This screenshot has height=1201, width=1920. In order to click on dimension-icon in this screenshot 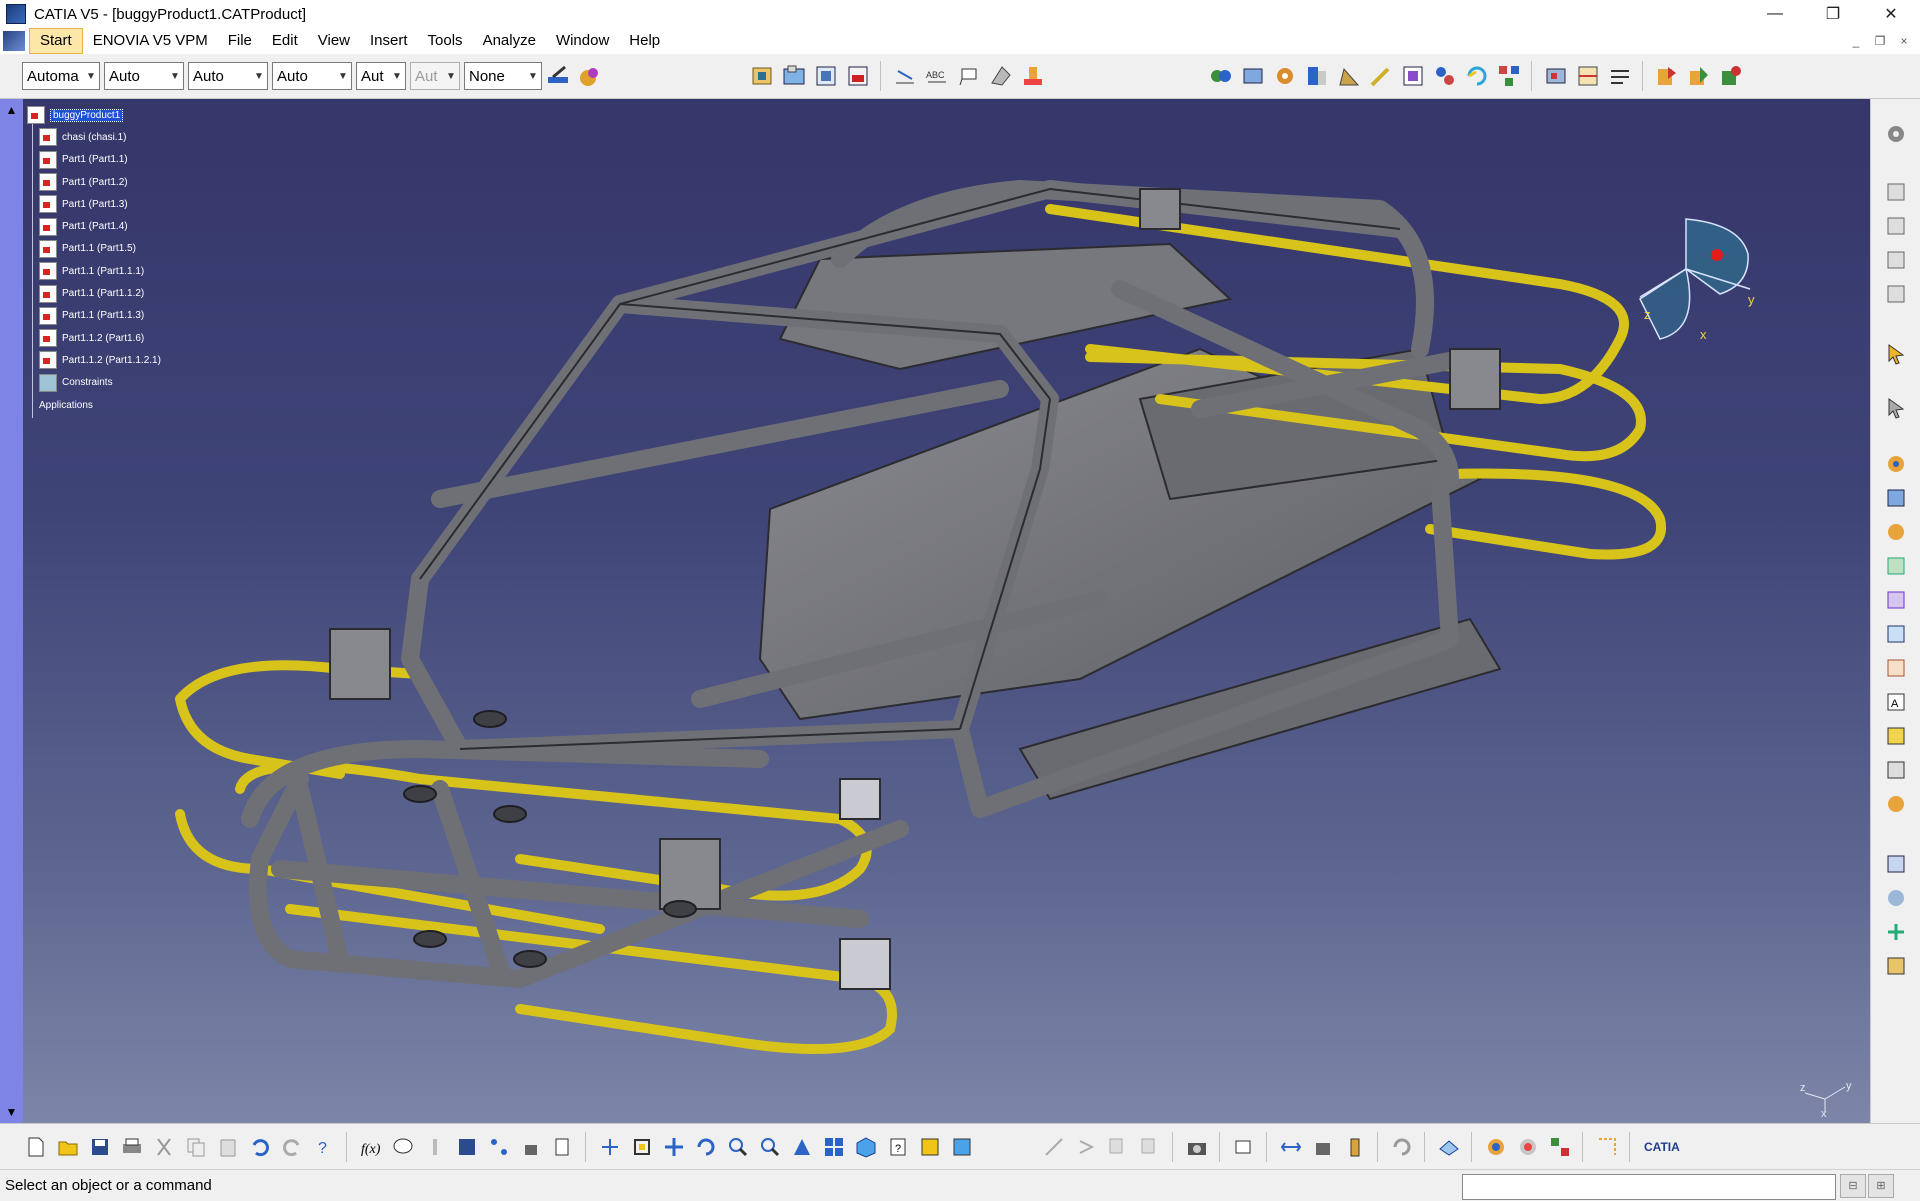, I will do `click(905, 76)`.